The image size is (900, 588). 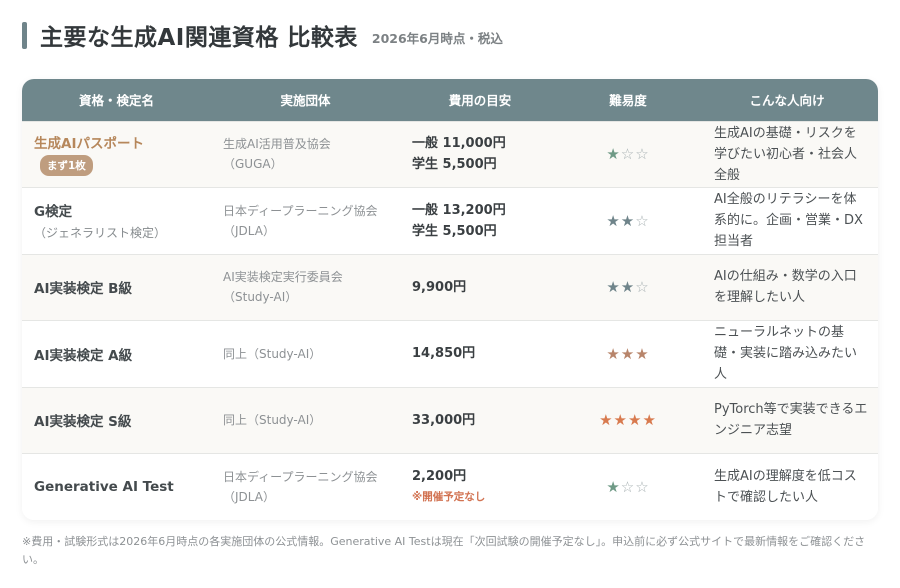 What do you see at coordinates (480, 420) in the screenshot?
I see `fee-cell: 33,000円` at bounding box center [480, 420].